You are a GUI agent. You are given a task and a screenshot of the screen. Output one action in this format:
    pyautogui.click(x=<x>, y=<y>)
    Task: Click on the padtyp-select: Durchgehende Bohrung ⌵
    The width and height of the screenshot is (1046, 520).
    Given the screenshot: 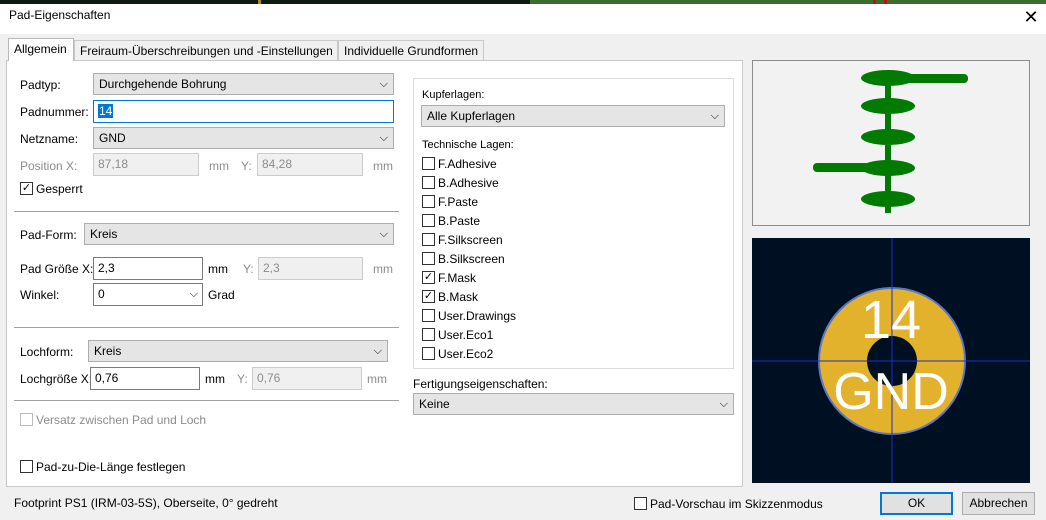 What is the action you would take?
    pyautogui.click(x=243, y=84)
    